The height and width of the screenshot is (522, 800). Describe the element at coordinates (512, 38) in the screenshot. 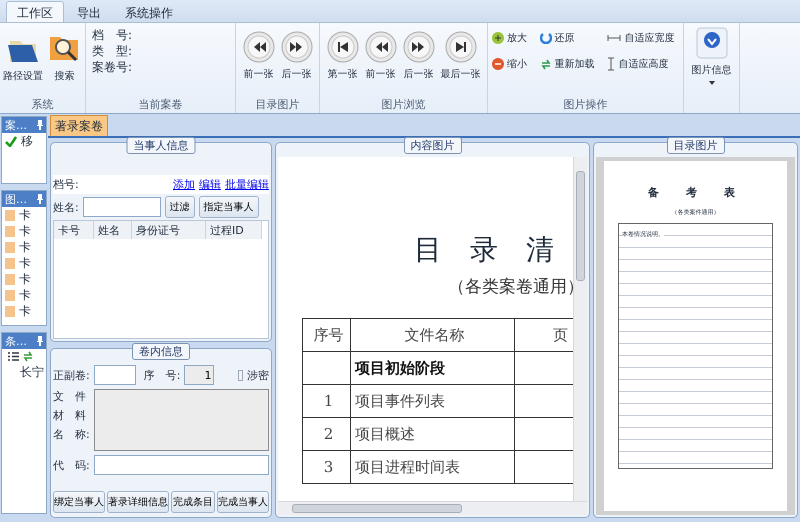

I see `ribbon-button: 放大` at that location.